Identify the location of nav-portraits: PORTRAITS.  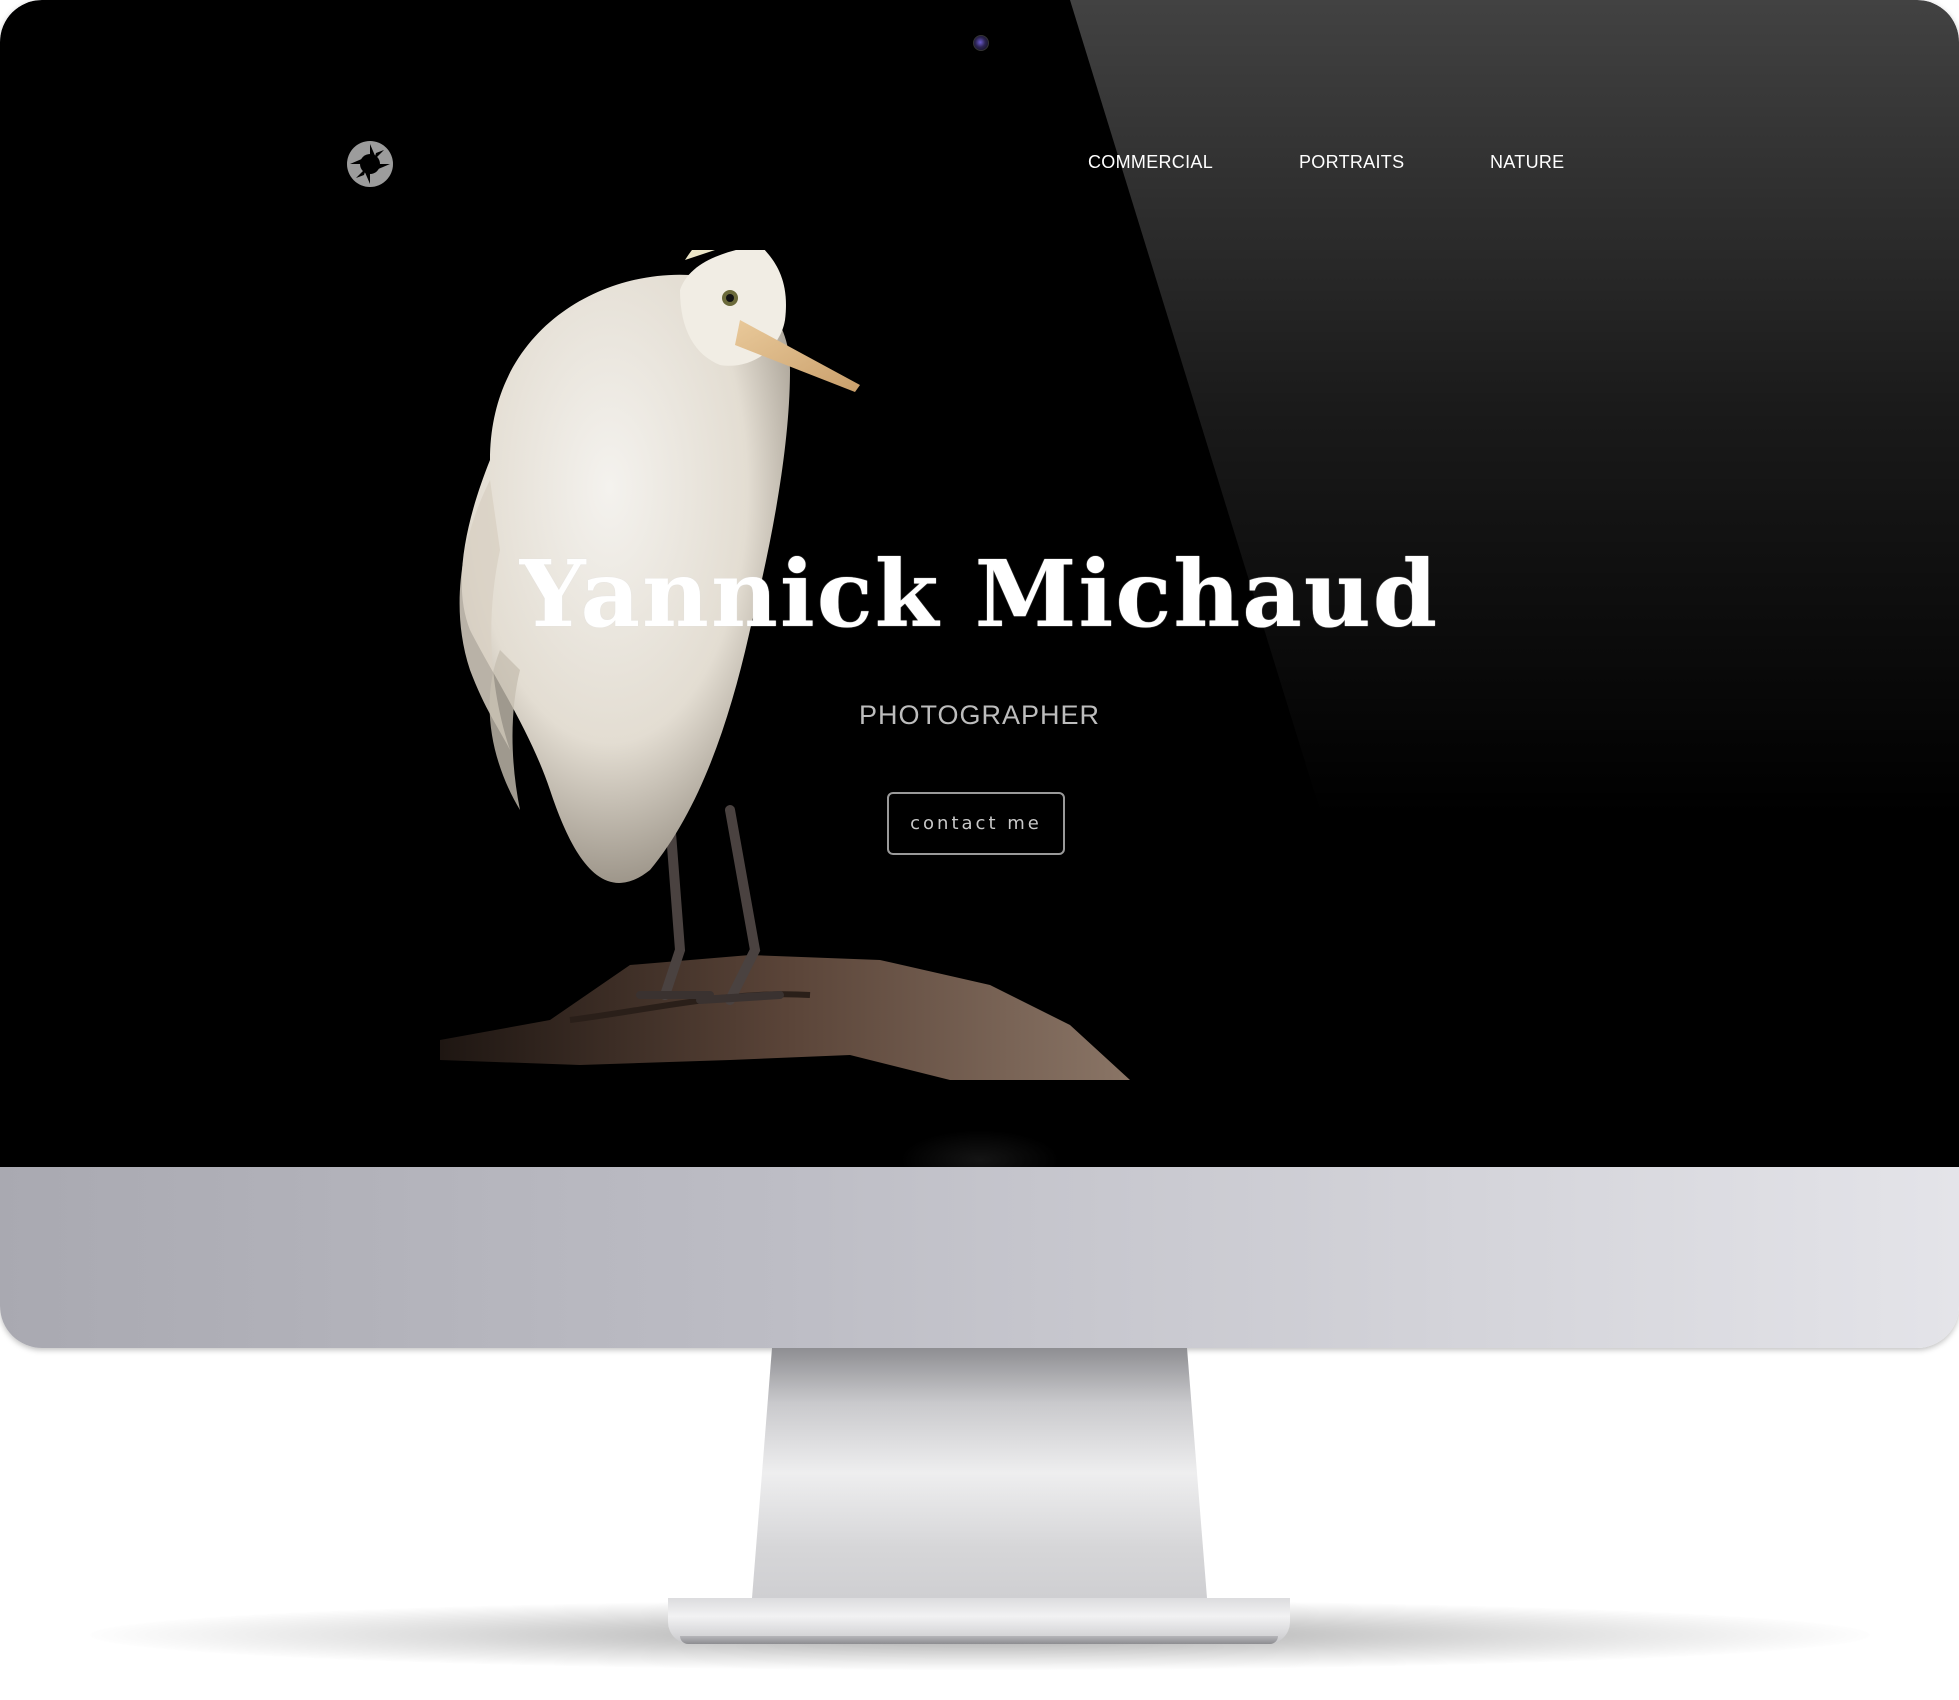
(1351, 162).